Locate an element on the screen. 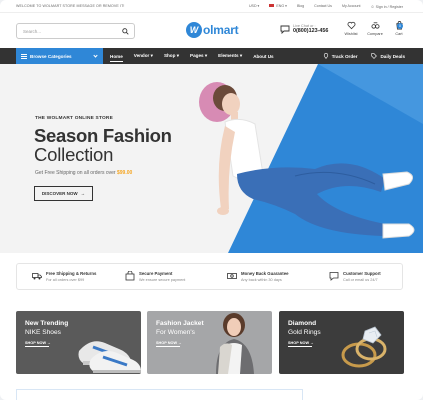  discover-now-button: DISCOVER NOW → is located at coordinates (63, 193).